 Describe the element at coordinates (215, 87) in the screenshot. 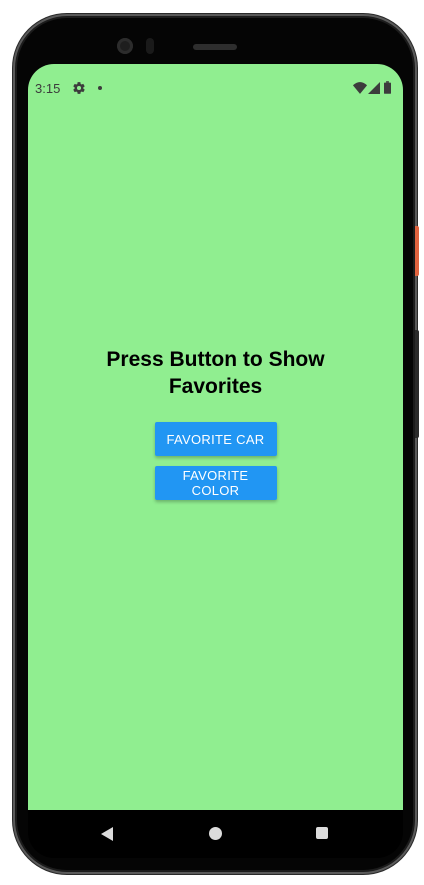

I see `status-bar: 3:15` at that location.